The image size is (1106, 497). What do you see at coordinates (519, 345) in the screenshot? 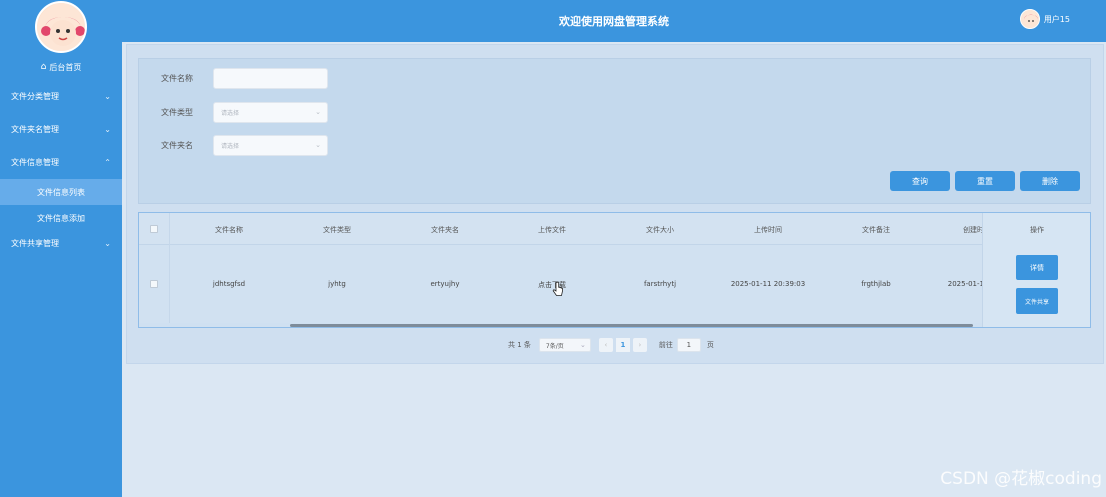
I see `pagination-total: 共 1 条` at bounding box center [519, 345].